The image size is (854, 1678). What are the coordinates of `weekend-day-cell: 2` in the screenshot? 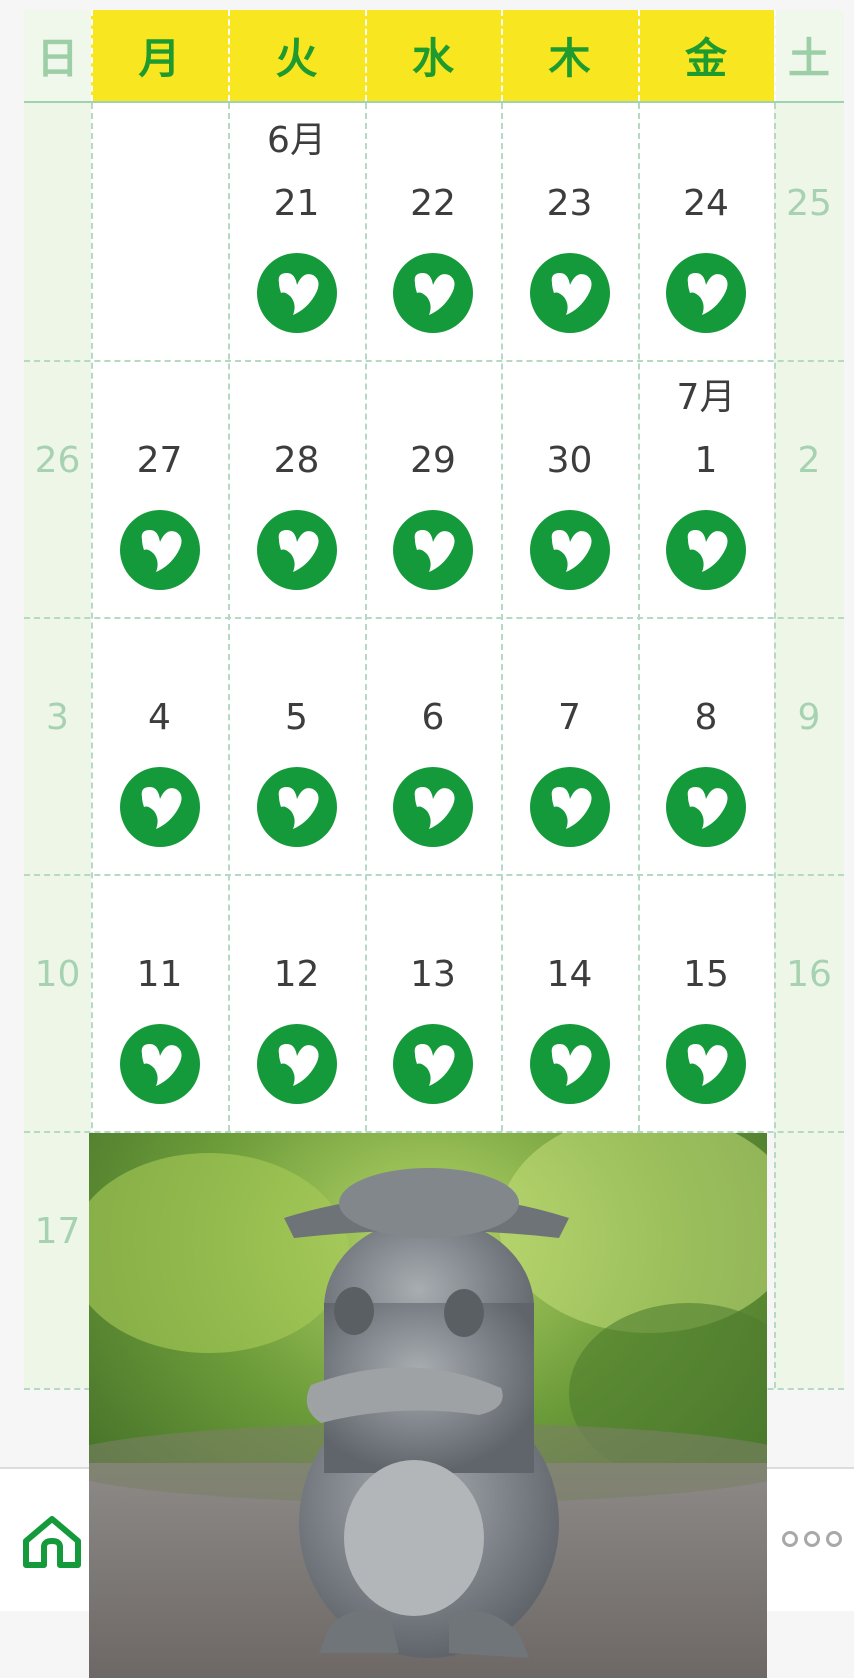 It's located at (809, 488).